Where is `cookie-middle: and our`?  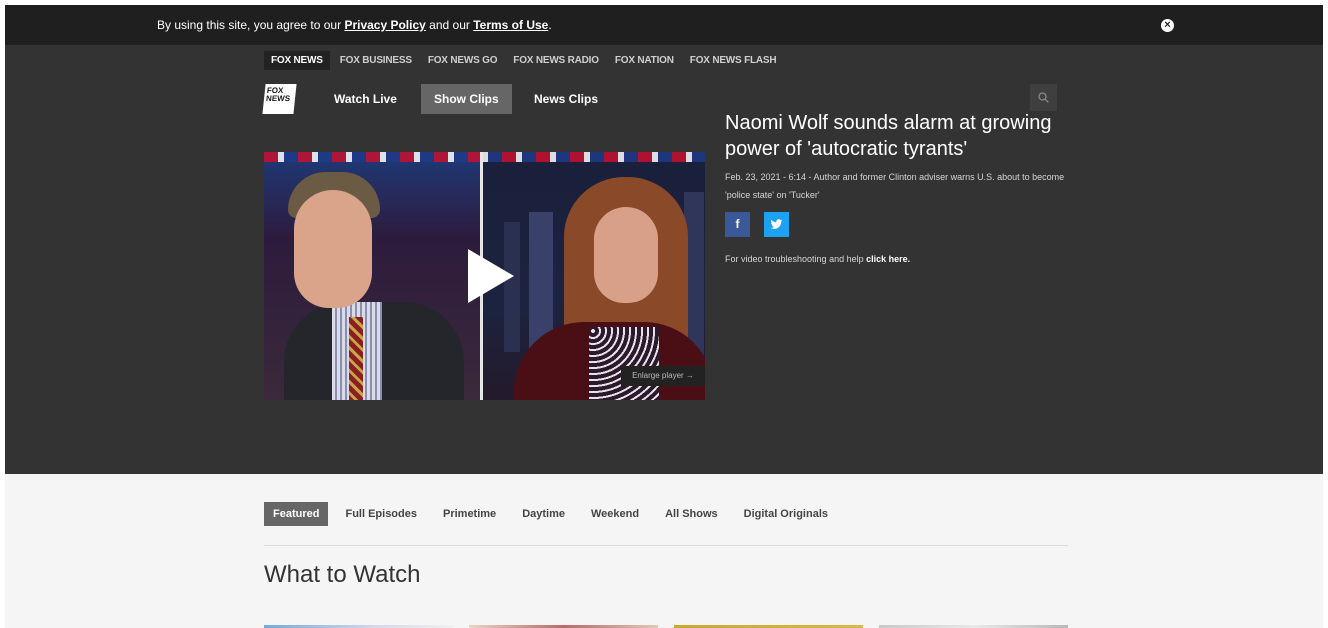 cookie-middle: and our is located at coordinates (449, 25).